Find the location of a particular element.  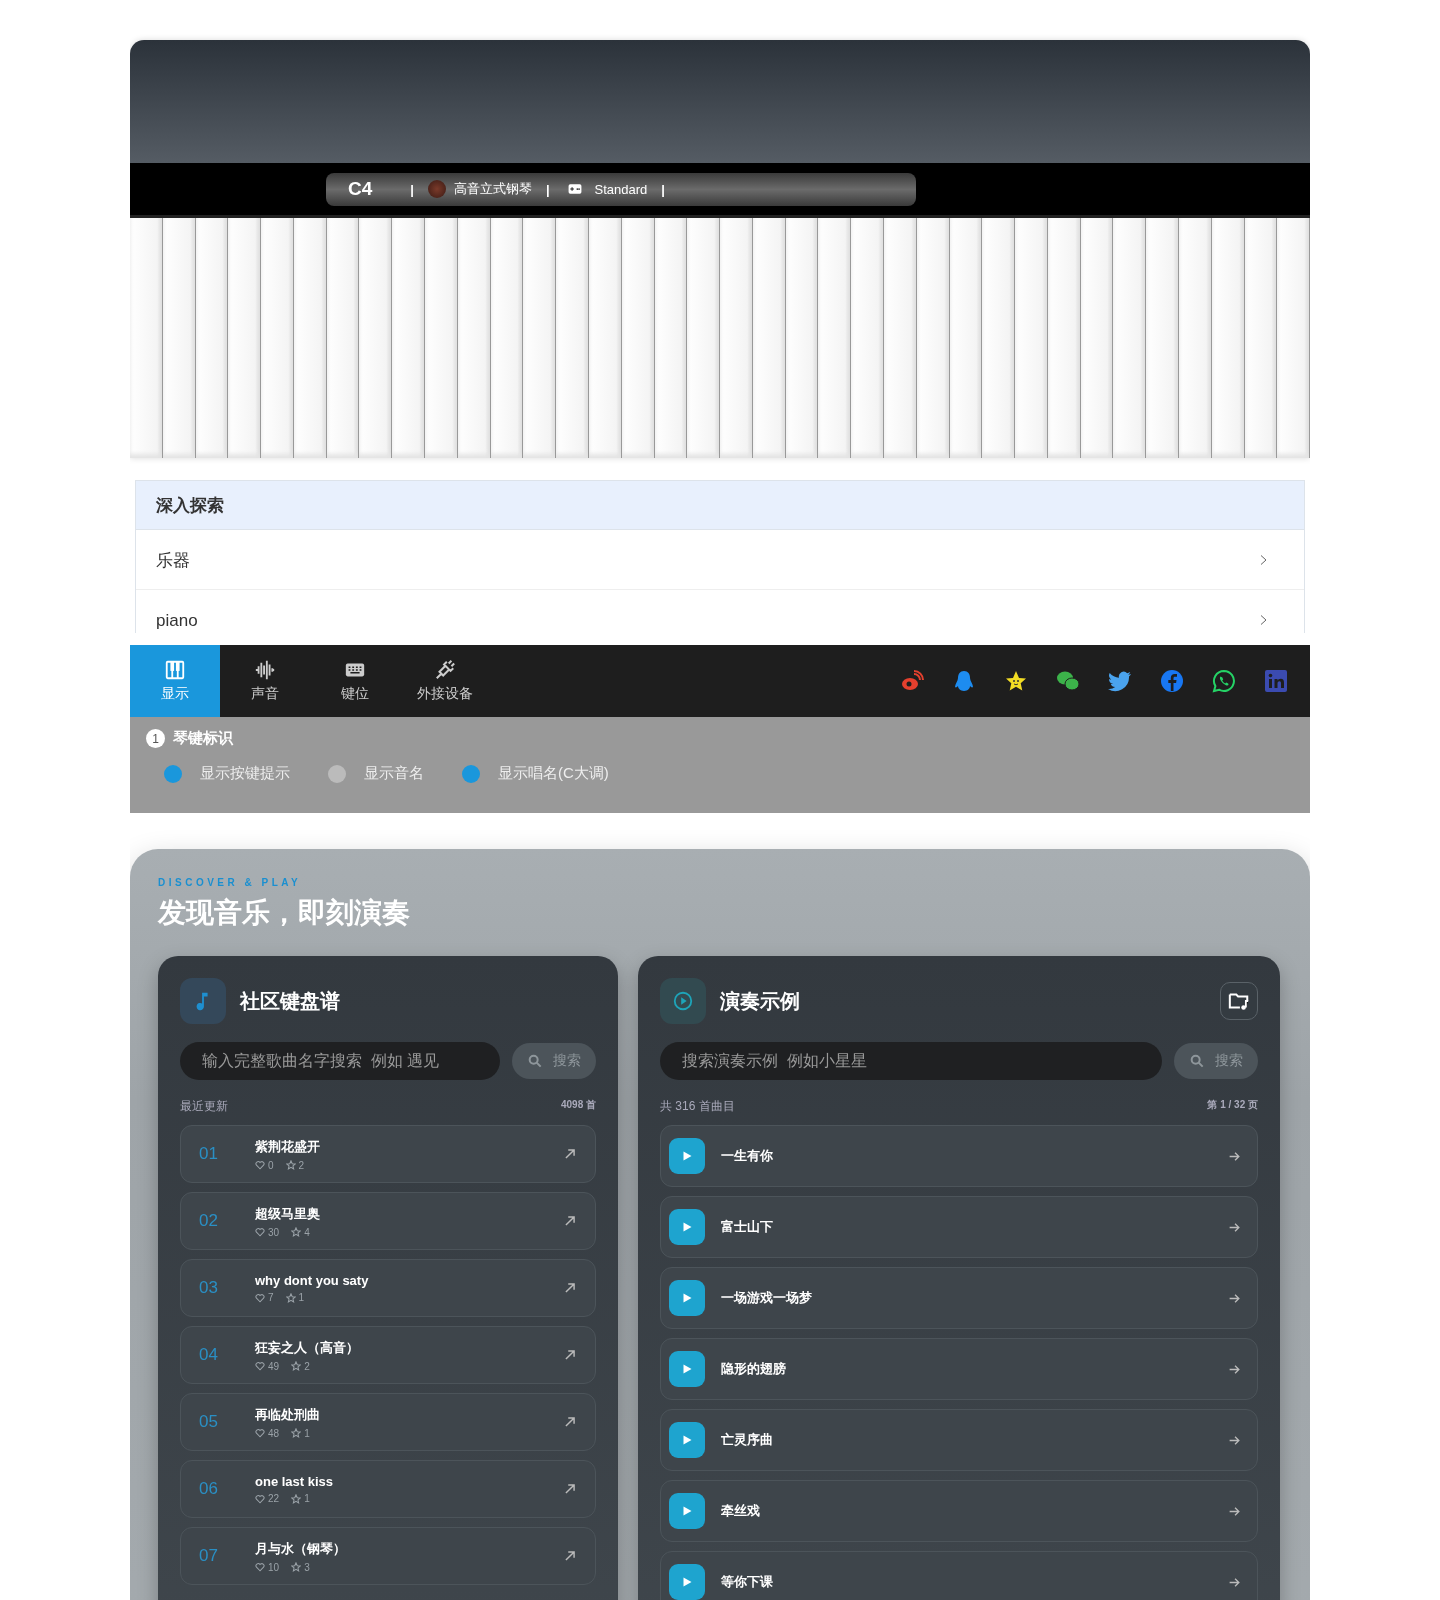

section-title: 发现音乐，即刻演奏 is located at coordinates (284, 913).